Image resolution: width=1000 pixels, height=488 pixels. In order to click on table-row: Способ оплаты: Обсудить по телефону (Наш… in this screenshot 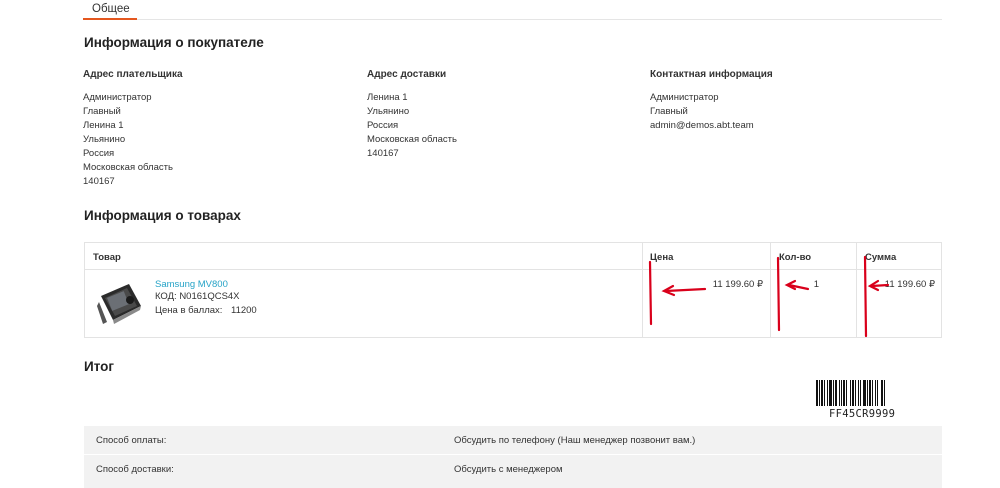, I will do `click(513, 440)`.